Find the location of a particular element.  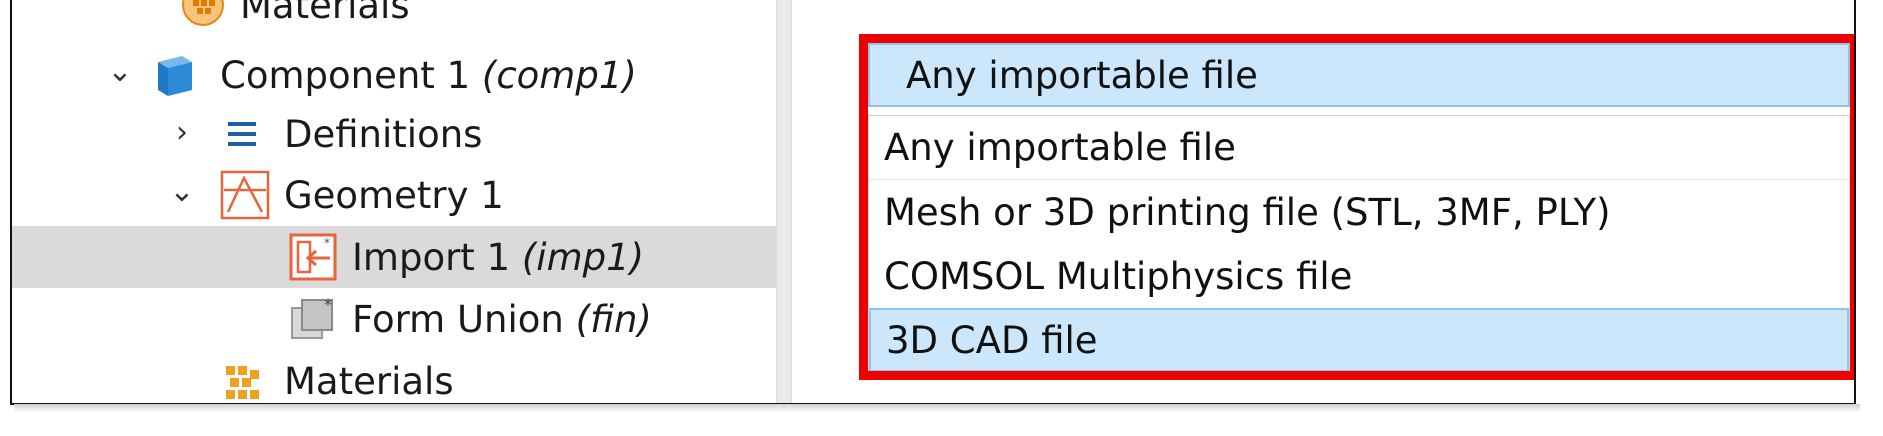

tree-item-form-union: * Form Union (fin) is located at coordinates (394, 319).